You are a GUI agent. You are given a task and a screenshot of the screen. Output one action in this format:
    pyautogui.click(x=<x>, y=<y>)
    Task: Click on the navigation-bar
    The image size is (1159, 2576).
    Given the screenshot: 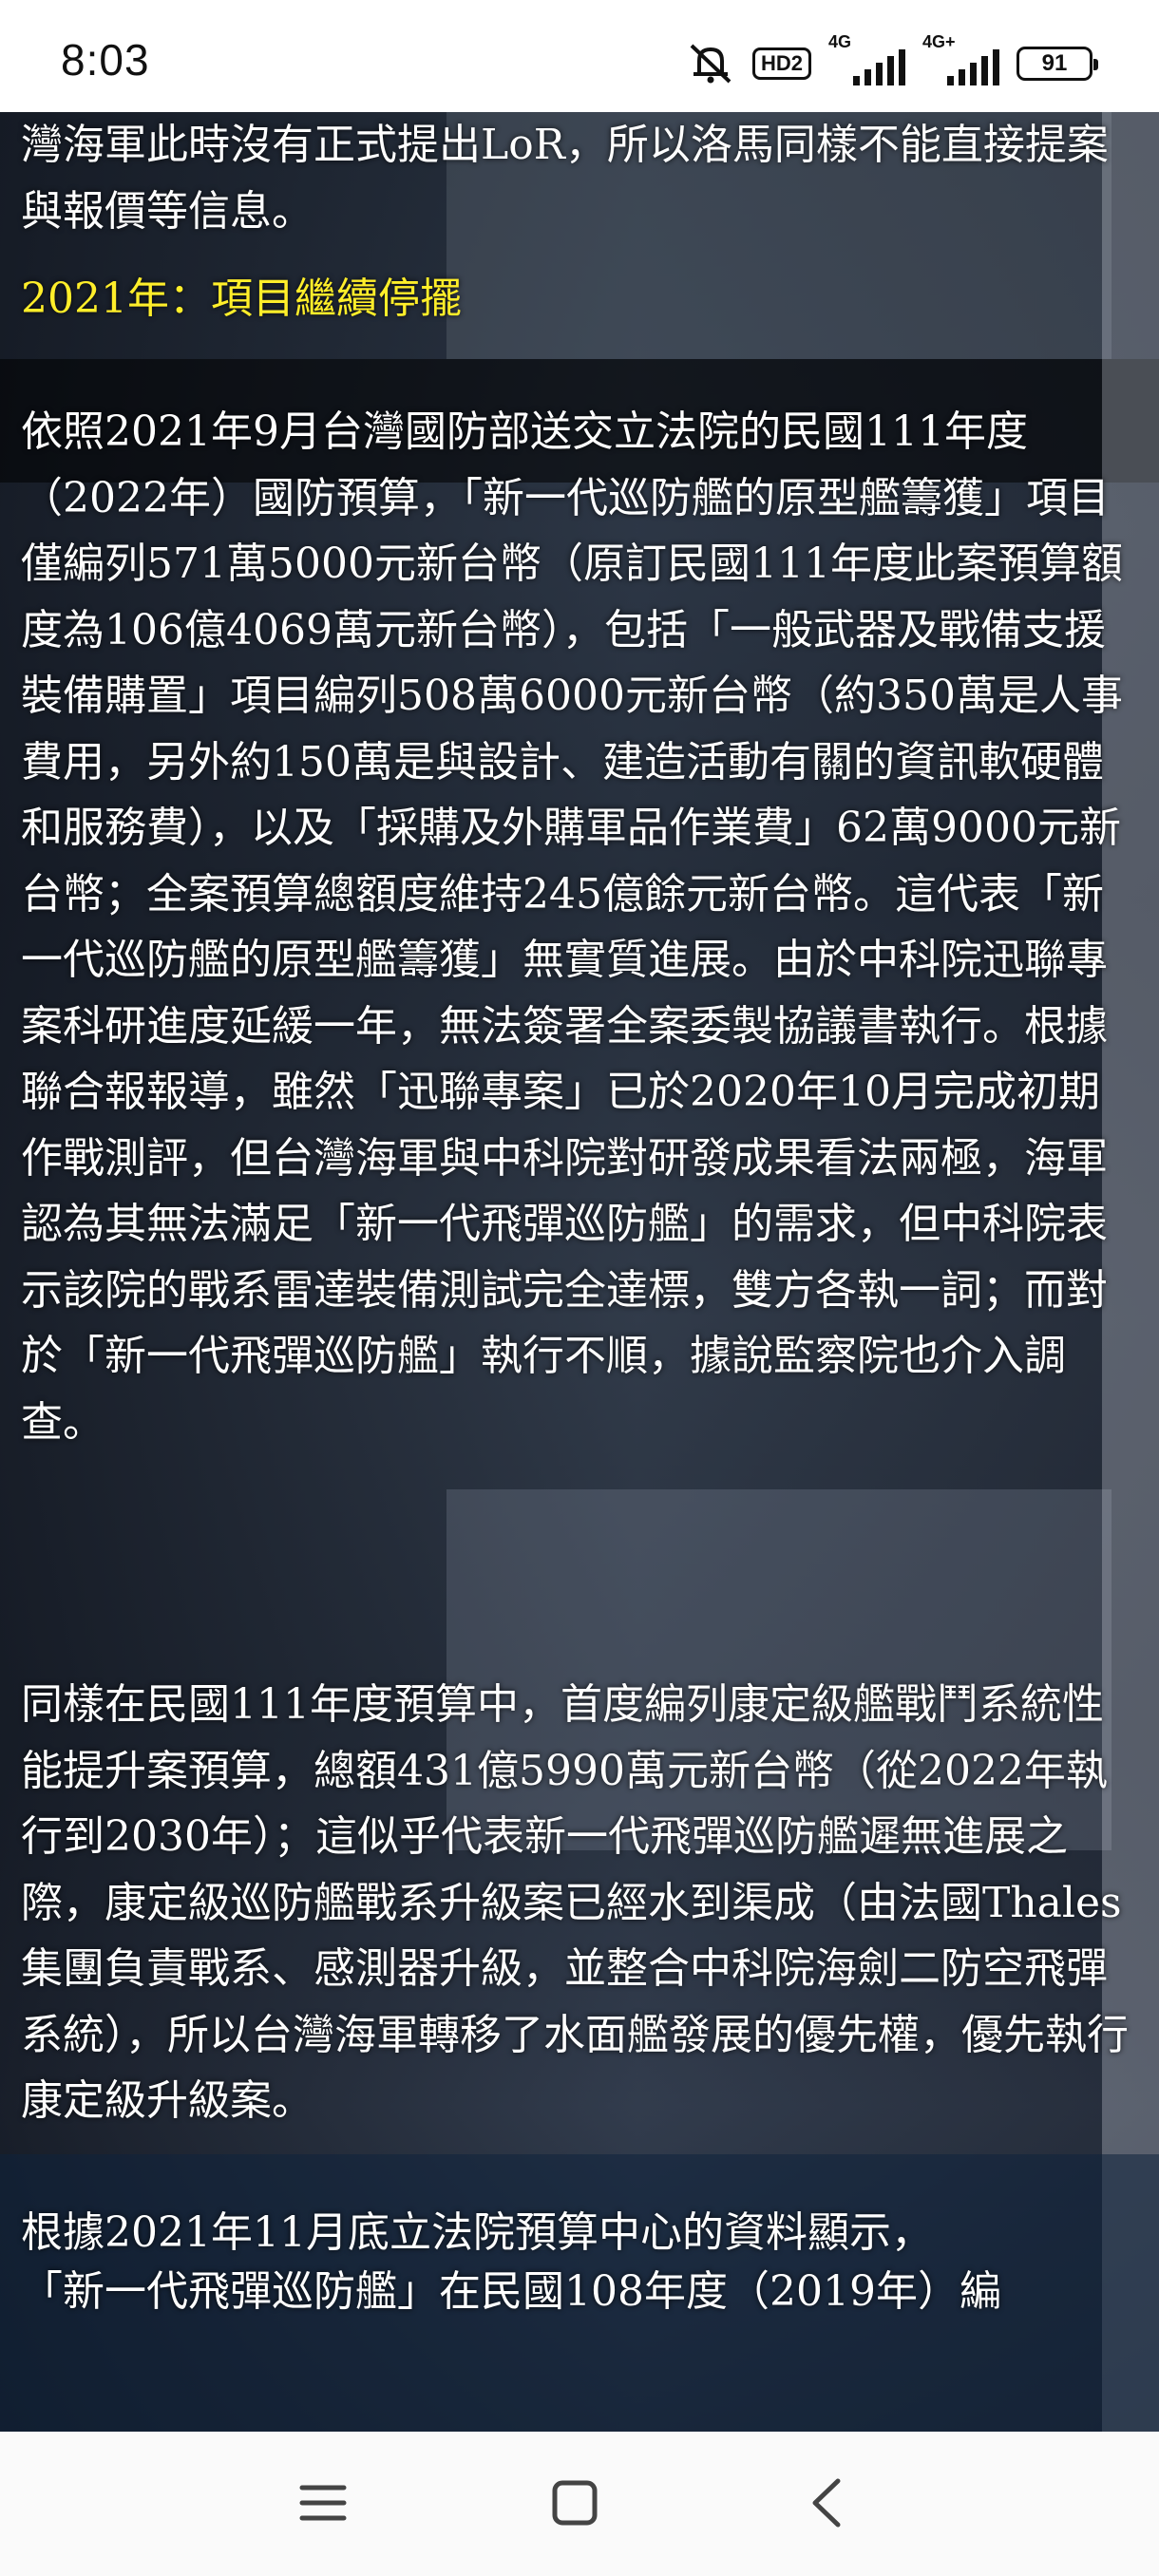 What is the action you would take?
    pyautogui.click(x=579, y=2504)
    